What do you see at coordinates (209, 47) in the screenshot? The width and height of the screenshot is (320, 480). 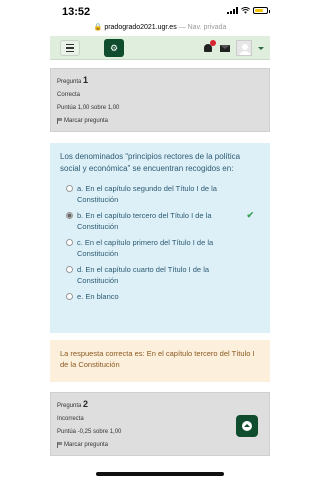 I see `notifications-bell-icon` at bounding box center [209, 47].